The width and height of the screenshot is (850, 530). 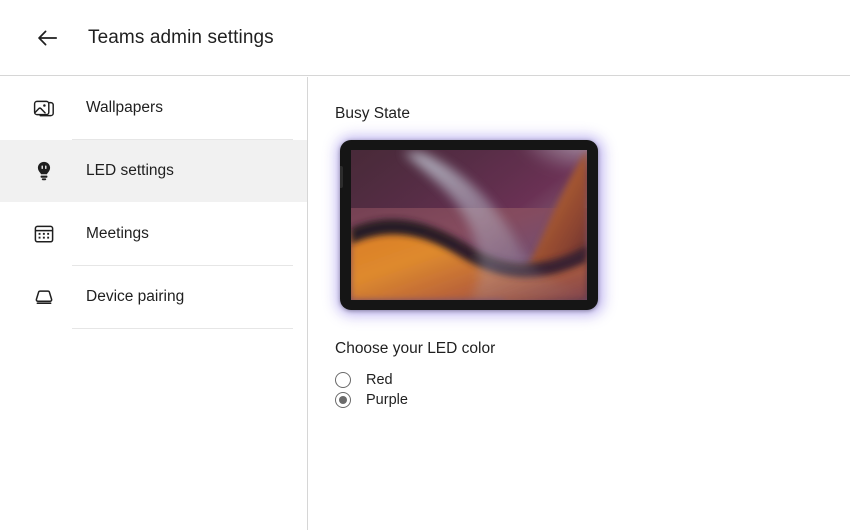 What do you see at coordinates (415, 348) in the screenshot?
I see `chooser-title: Choose your LED color` at bounding box center [415, 348].